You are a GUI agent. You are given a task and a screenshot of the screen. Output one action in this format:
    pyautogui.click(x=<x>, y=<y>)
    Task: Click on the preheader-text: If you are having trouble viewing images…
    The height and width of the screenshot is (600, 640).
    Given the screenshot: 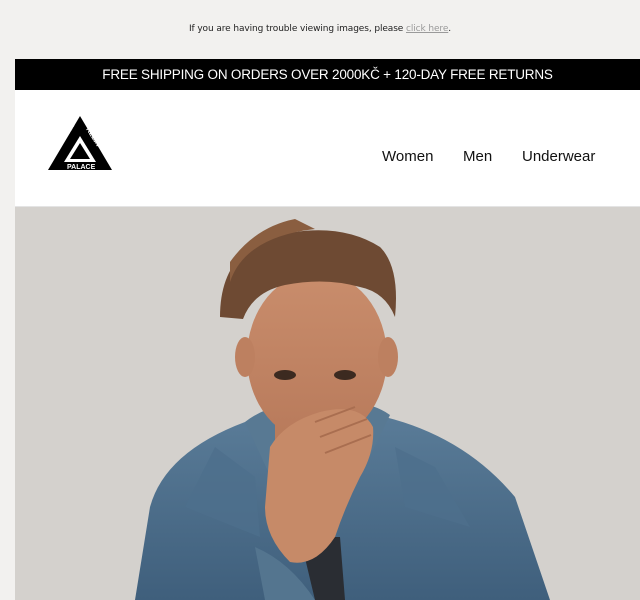 What is the action you would take?
    pyautogui.click(x=297, y=29)
    